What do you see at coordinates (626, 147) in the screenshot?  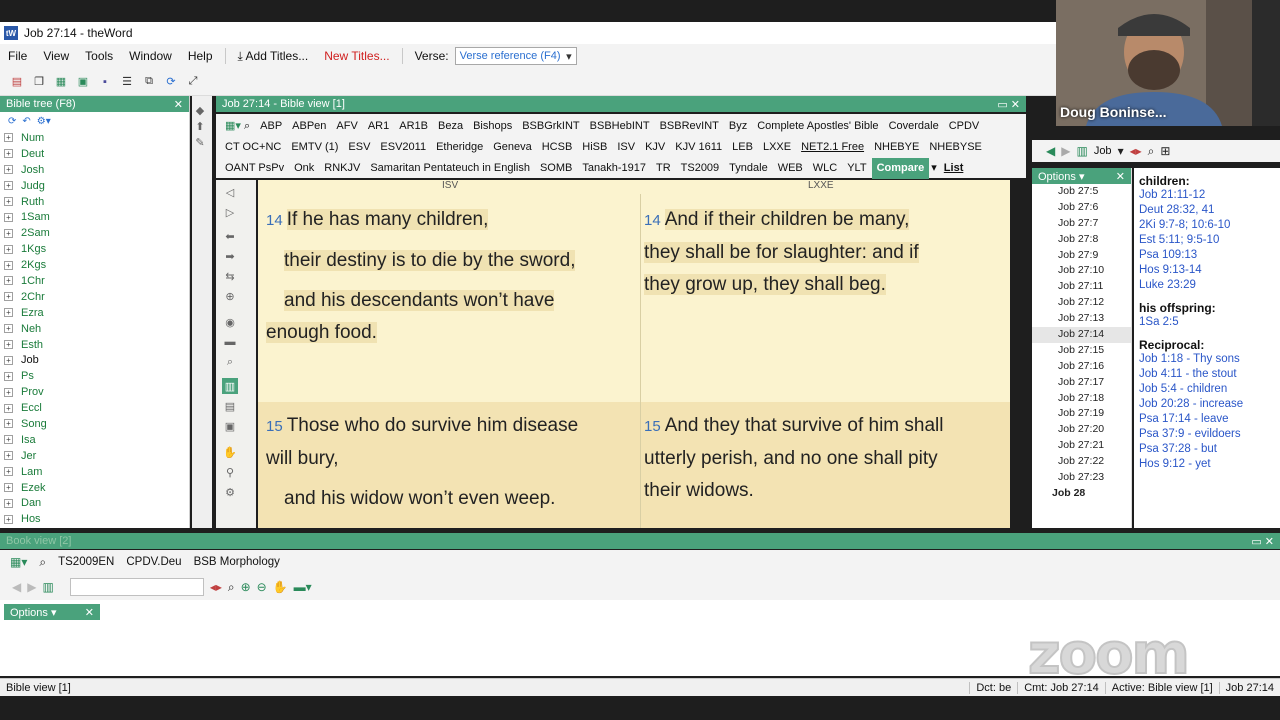 I see `bible-version-tab: ISV` at bounding box center [626, 147].